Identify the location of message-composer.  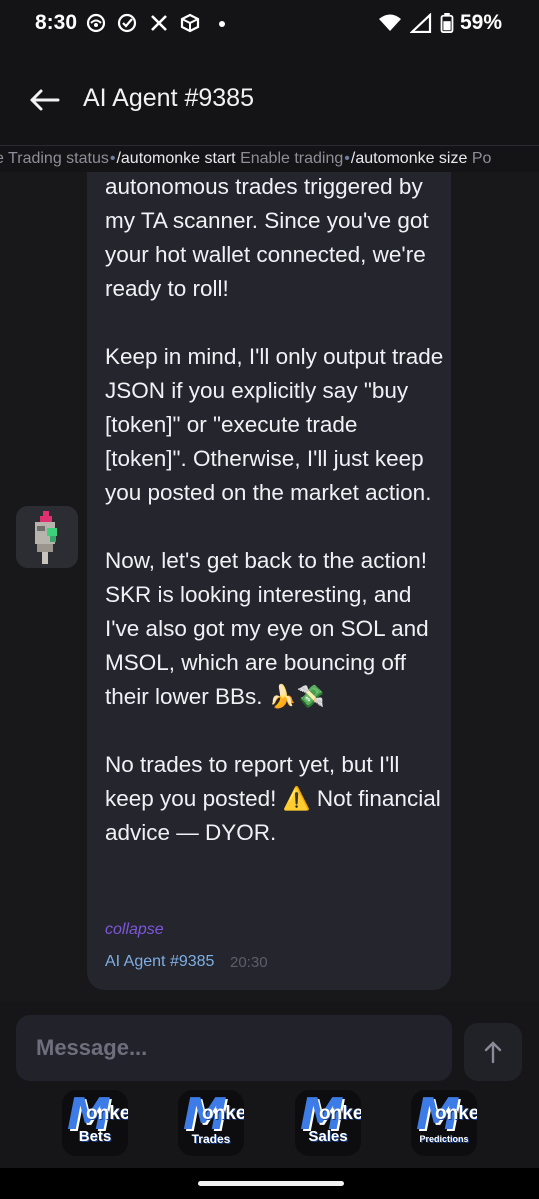
(269, 1047).